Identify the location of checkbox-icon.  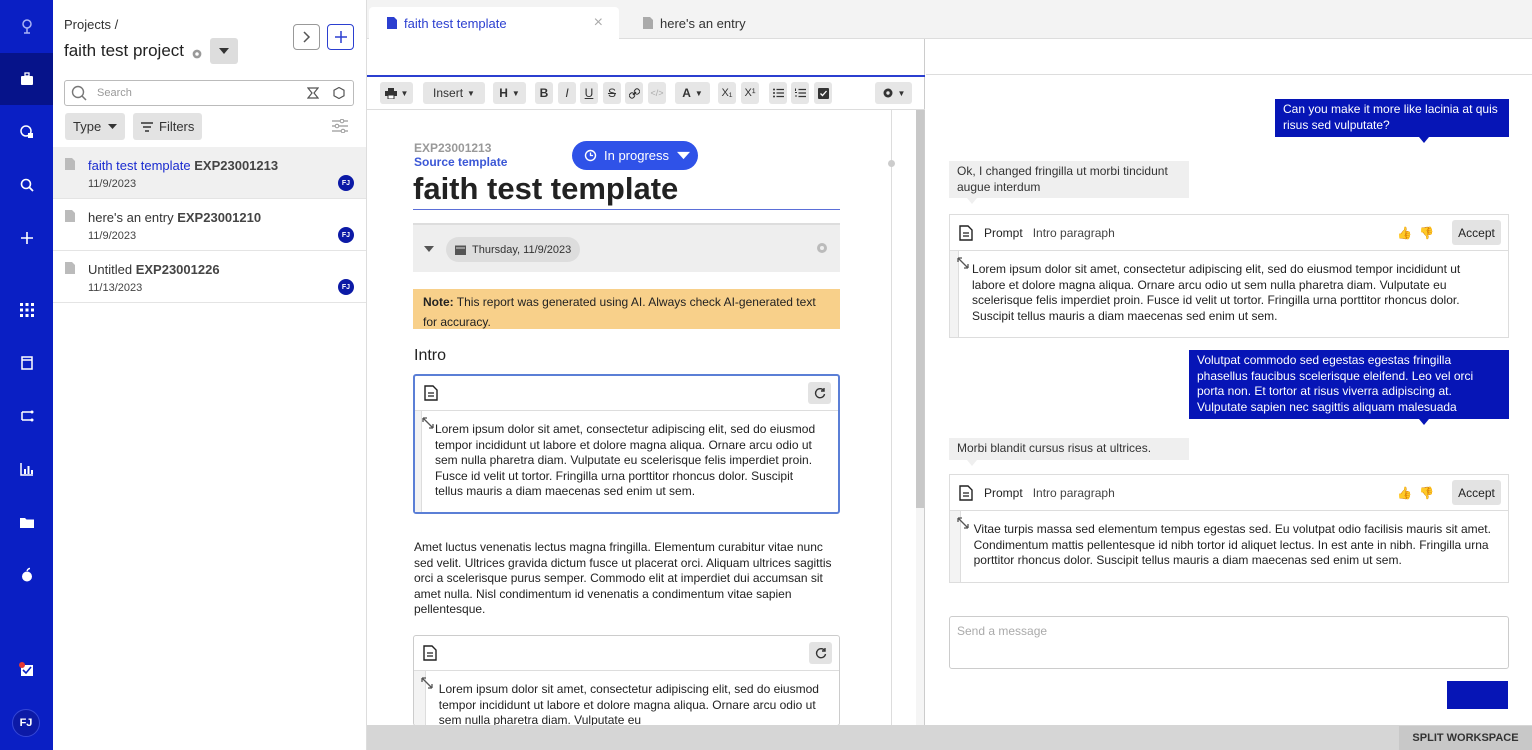
(823, 93).